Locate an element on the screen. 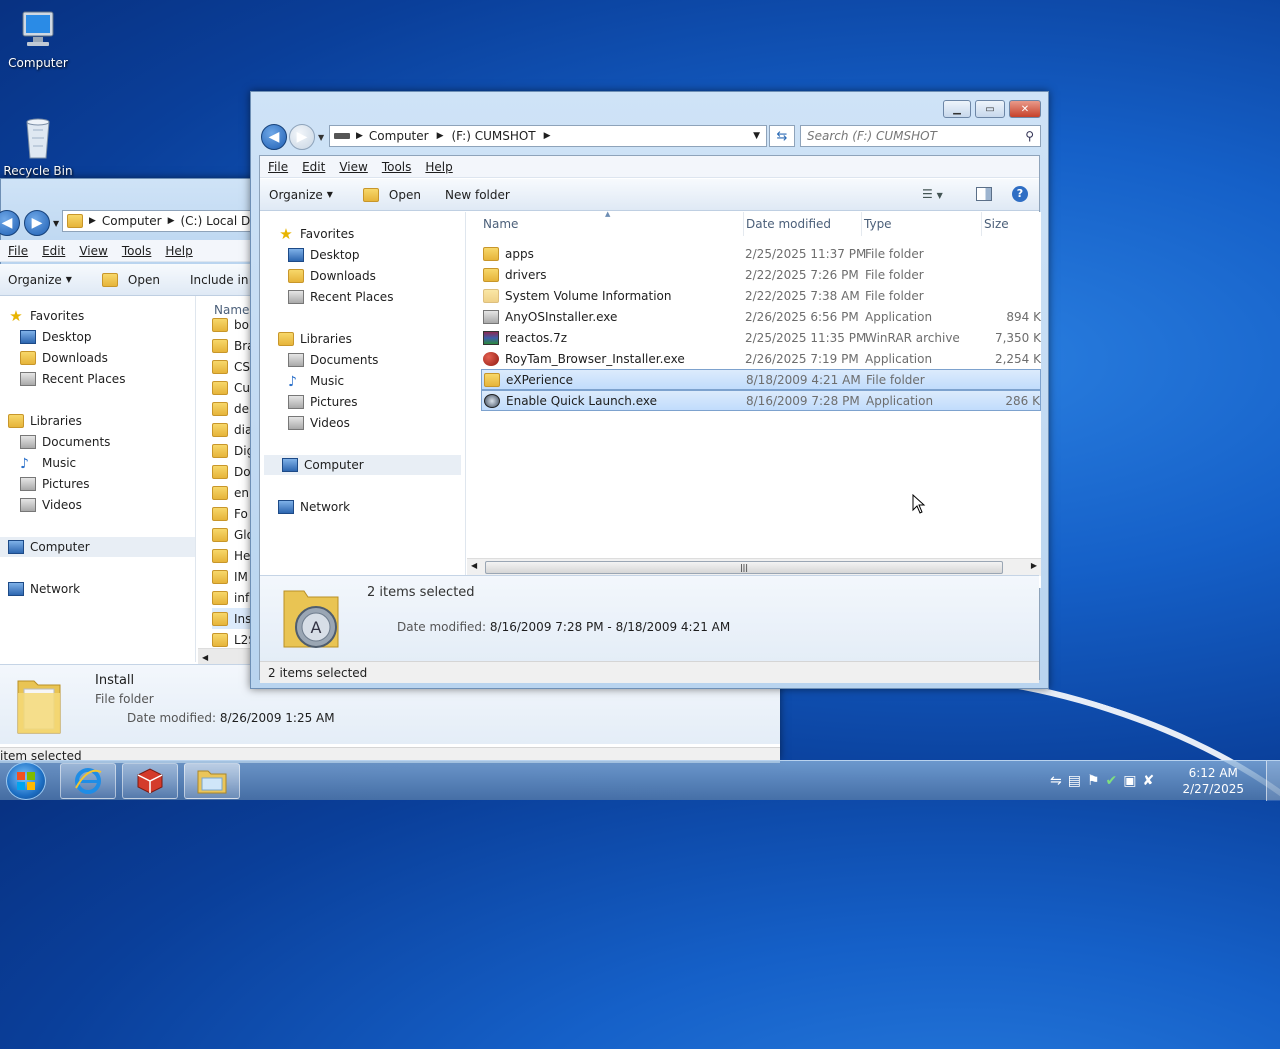  file-row: drivers 2/22/2025 7:26 PM File folder is located at coordinates (761, 274).